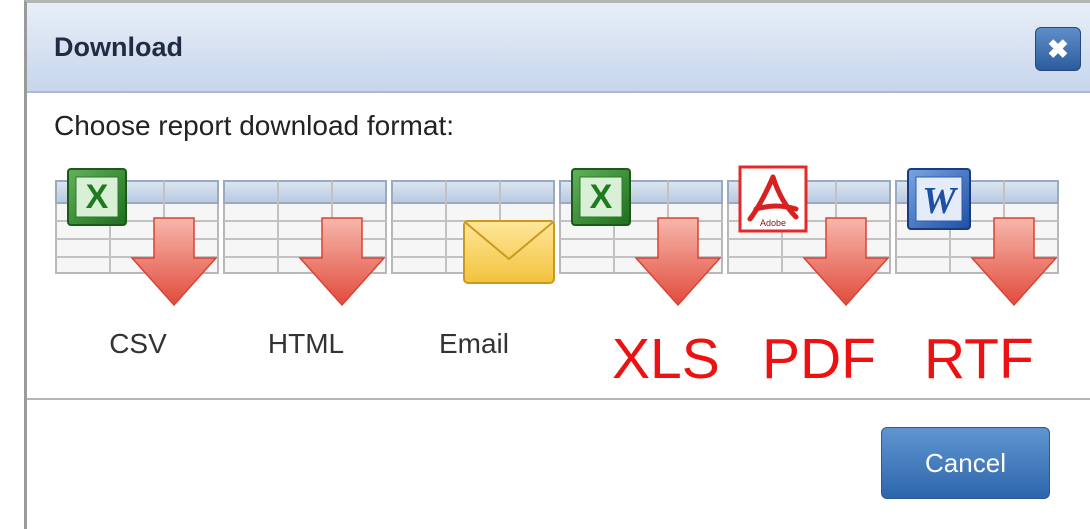 The image size is (1090, 529). What do you see at coordinates (809, 235) in the screenshot?
I see `pdf-download-icon: Adobe` at bounding box center [809, 235].